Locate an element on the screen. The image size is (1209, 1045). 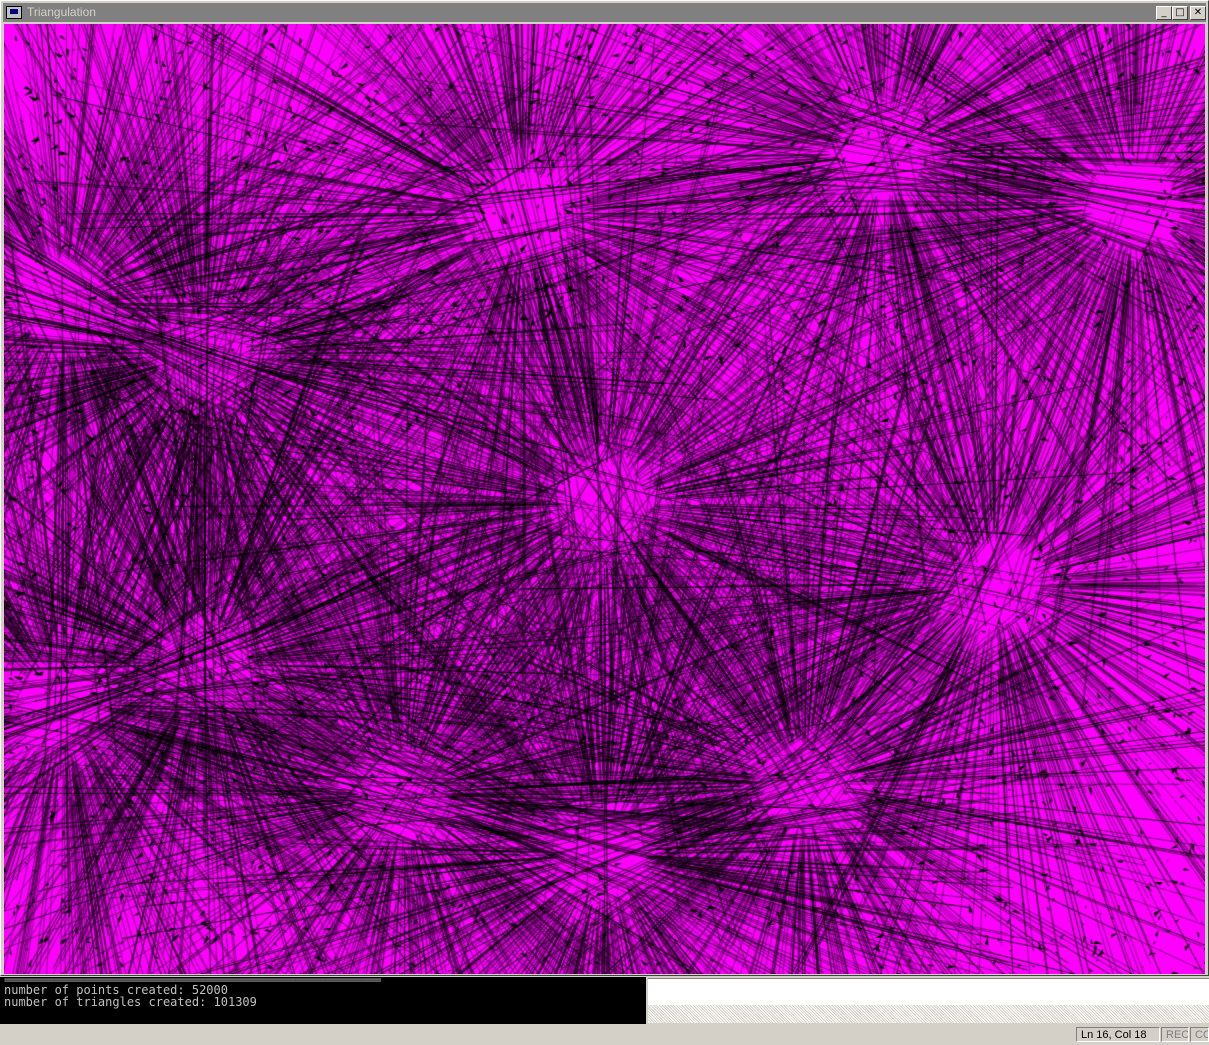
window-title: Triangulation is located at coordinates (61, 12).